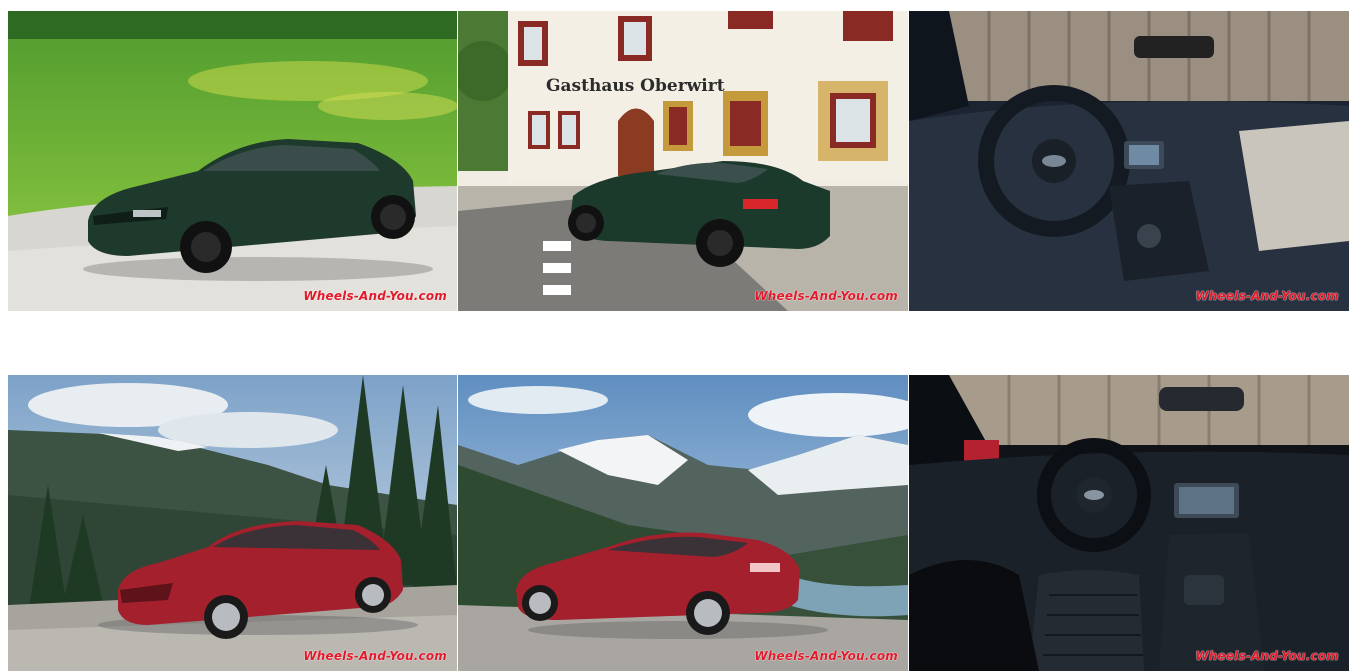  I want to click on gallery-photo-3: Wheels-And-You.com, so click(1129, 161).